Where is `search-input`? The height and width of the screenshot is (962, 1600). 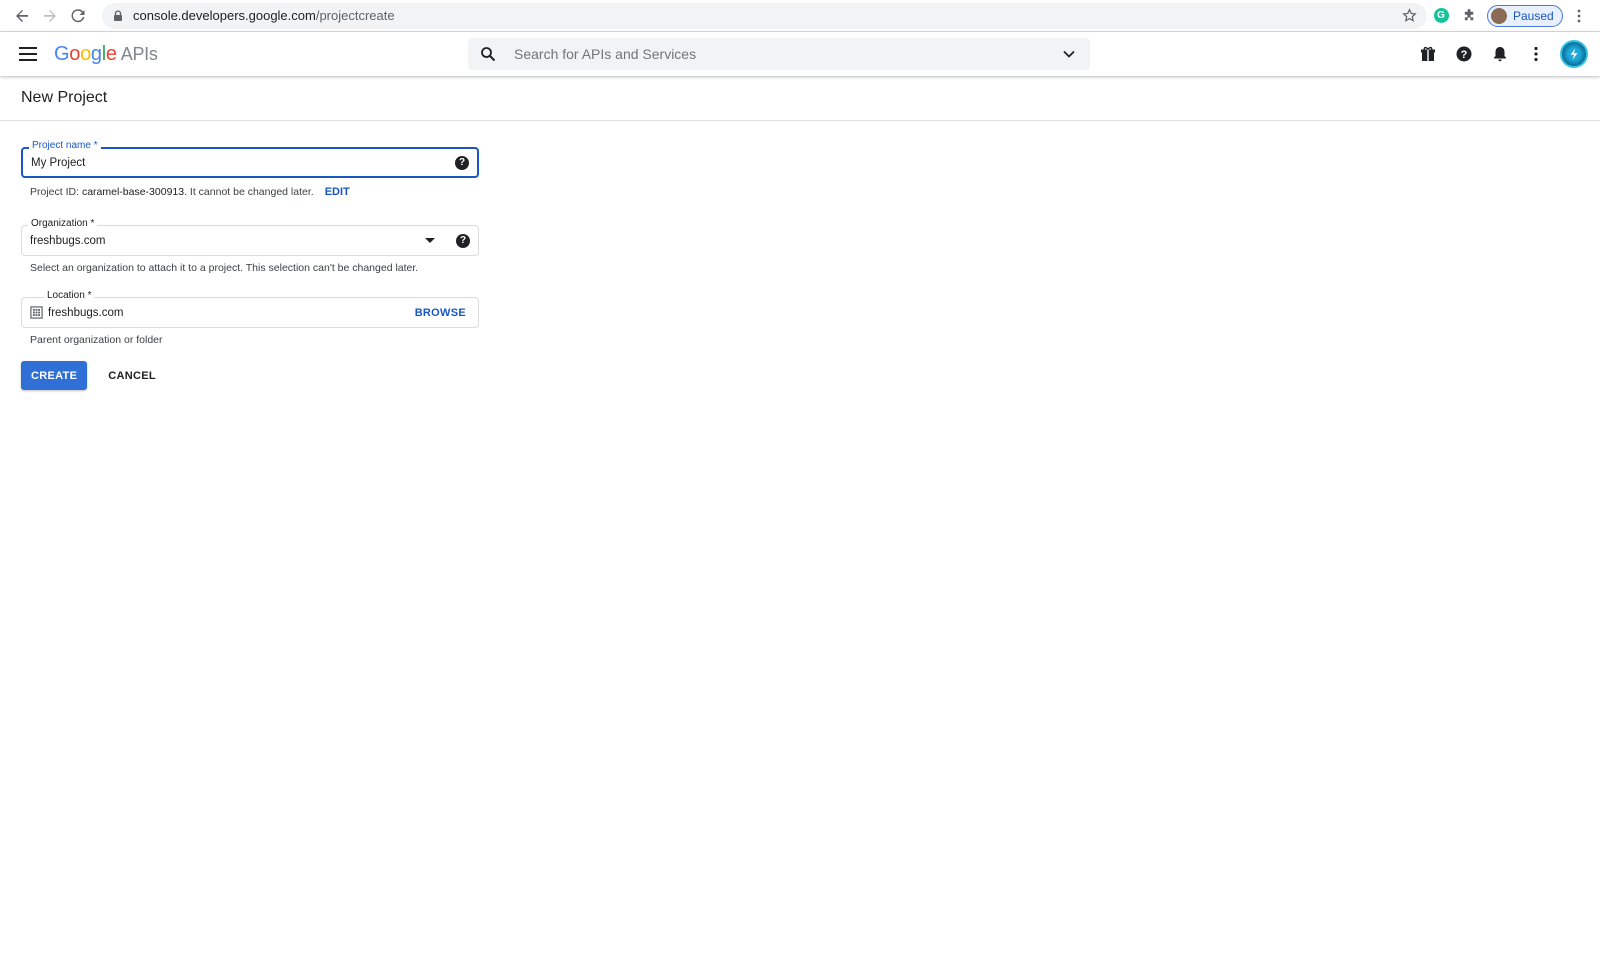
search-input is located at coordinates (787, 54).